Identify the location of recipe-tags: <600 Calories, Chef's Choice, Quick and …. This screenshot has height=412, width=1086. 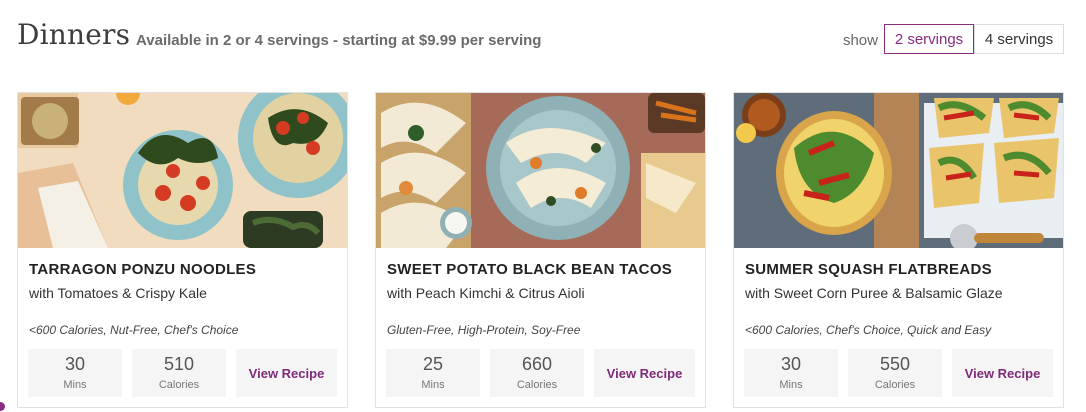
(868, 330).